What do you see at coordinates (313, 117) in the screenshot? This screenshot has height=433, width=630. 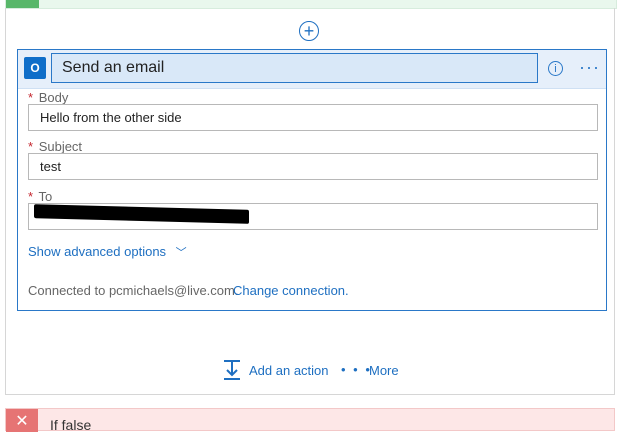 I see `body-input: Hello from the other side` at bounding box center [313, 117].